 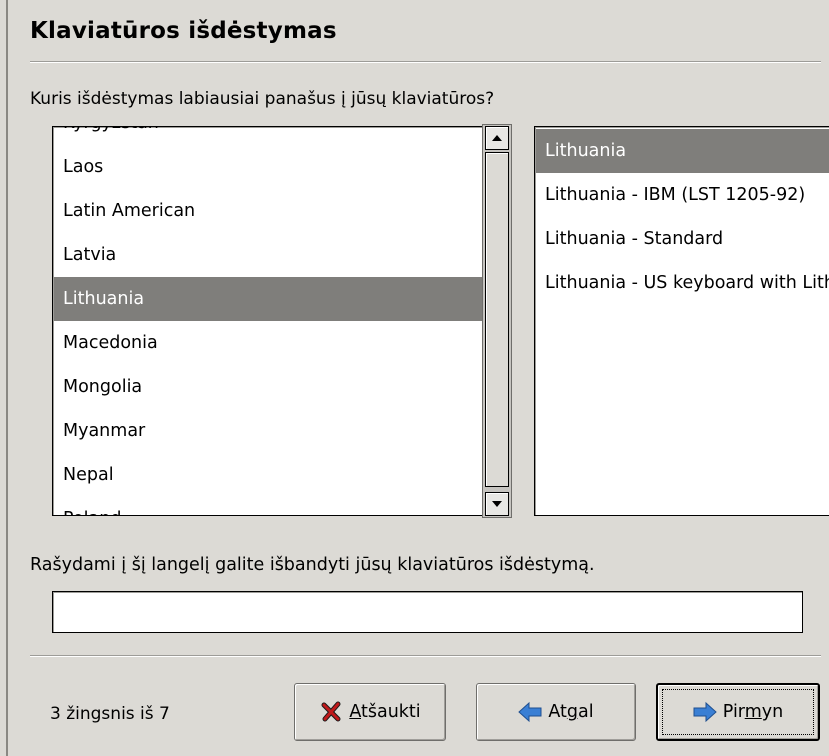 What do you see at coordinates (425, 62) in the screenshot?
I see `title-separator` at bounding box center [425, 62].